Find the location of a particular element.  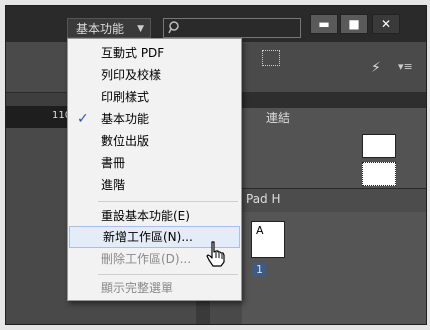

close-icon: ✕ is located at coordinates (386, 24).